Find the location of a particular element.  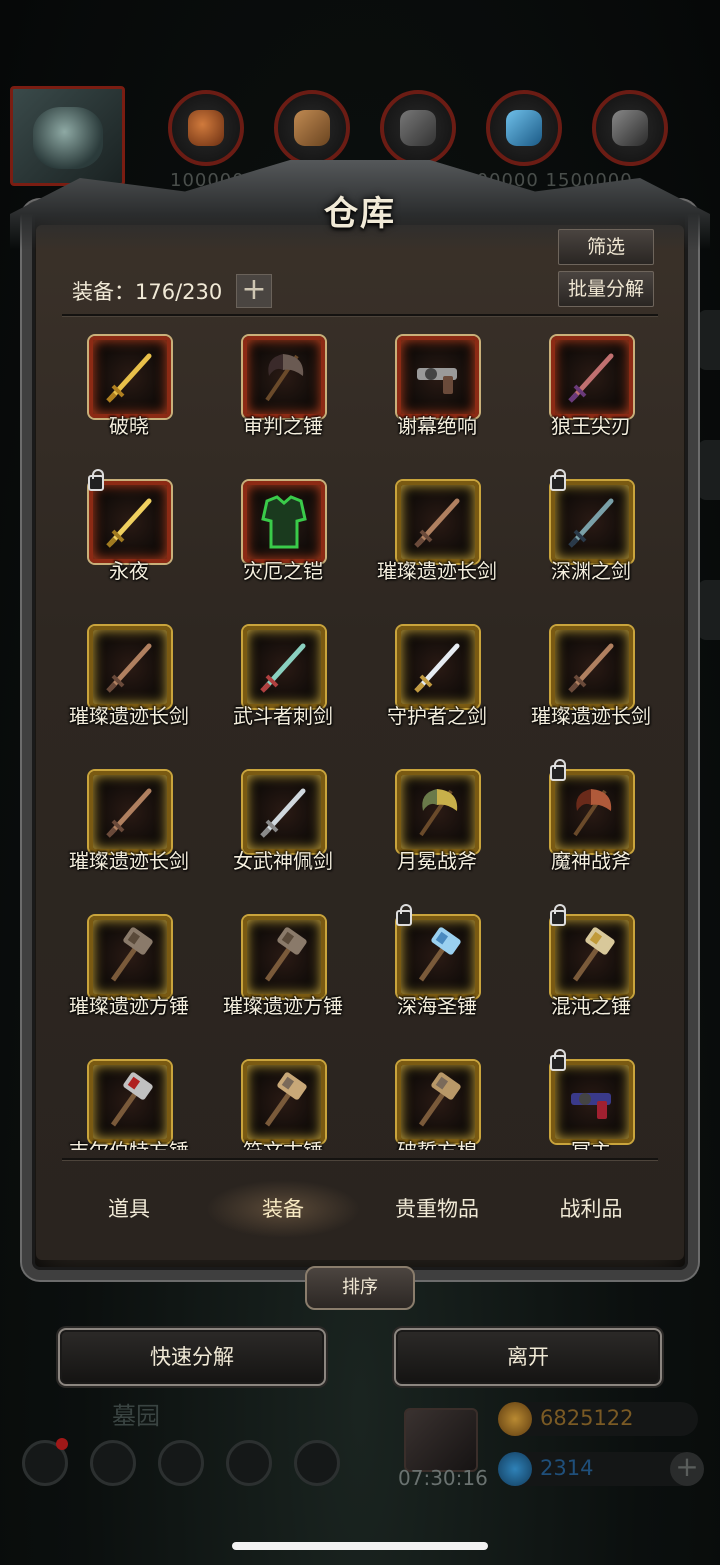

item-slot: 女武神佩剑 is located at coordinates (283, 837).